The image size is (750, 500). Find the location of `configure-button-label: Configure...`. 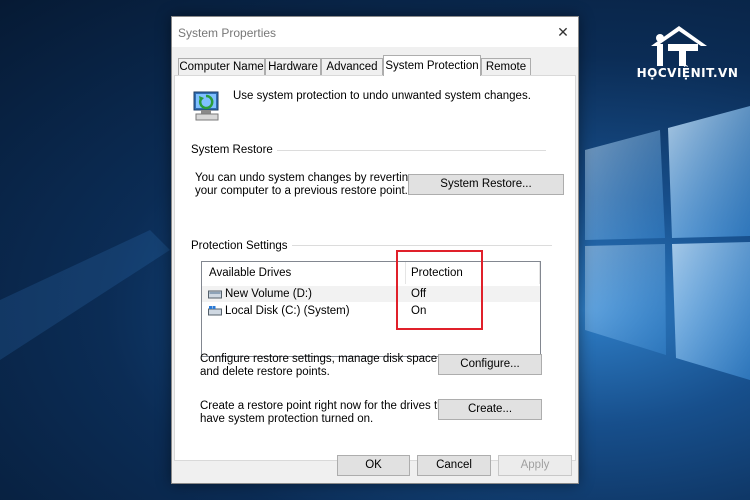

configure-button-label: Configure... is located at coordinates (490, 364).